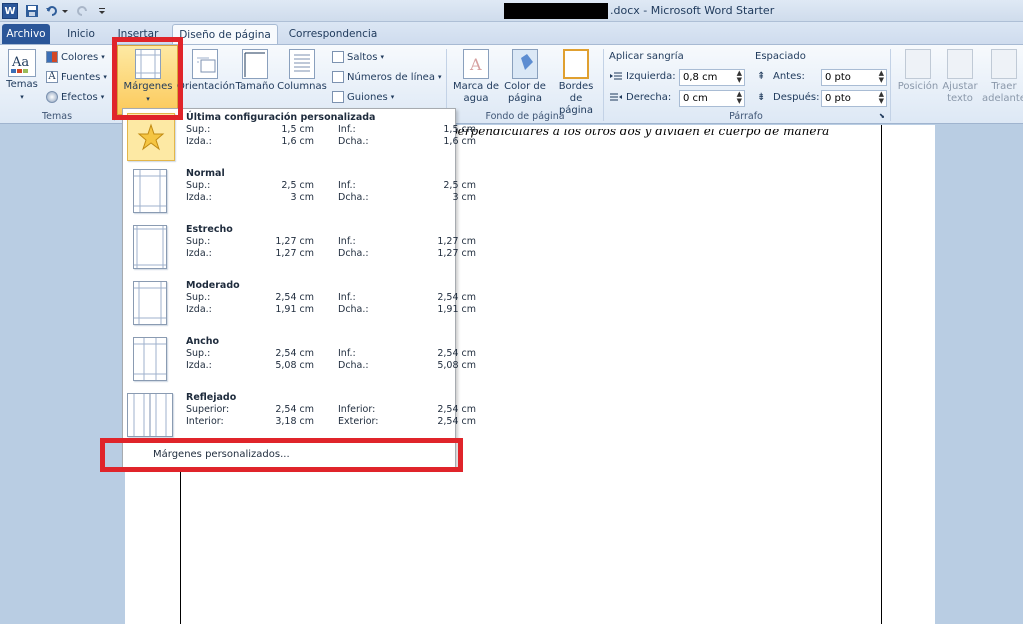  I want to click on espaciado-label: Espaciado, so click(780, 56).